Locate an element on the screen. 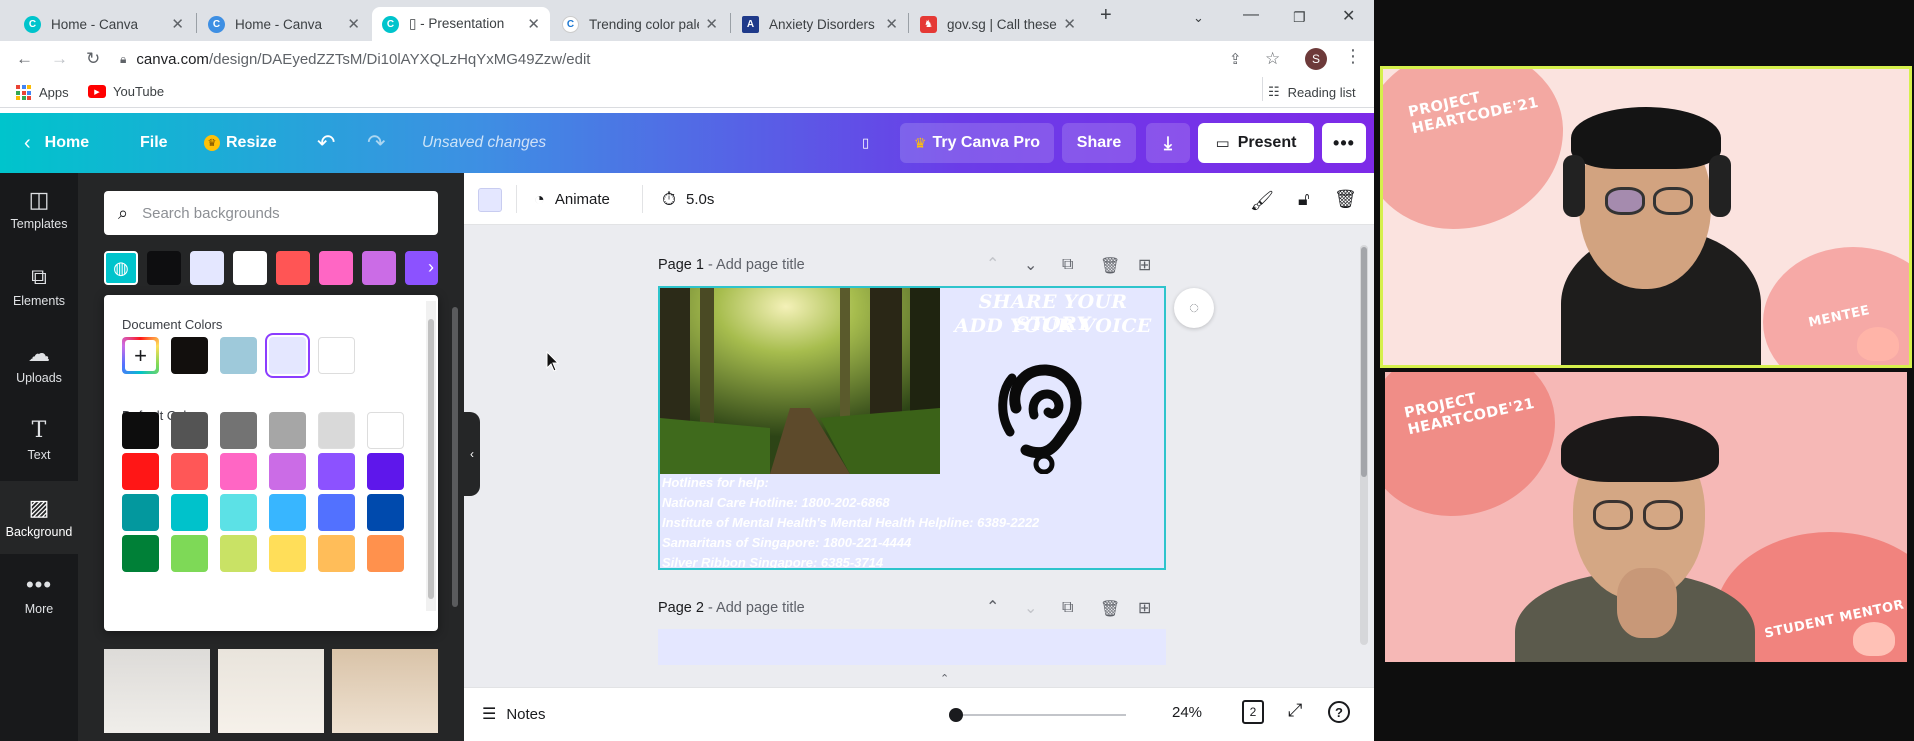 The width and height of the screenshot is (1914, 741). rail-item-elements: ⧉ Elements is located at coordinates (39, 286).